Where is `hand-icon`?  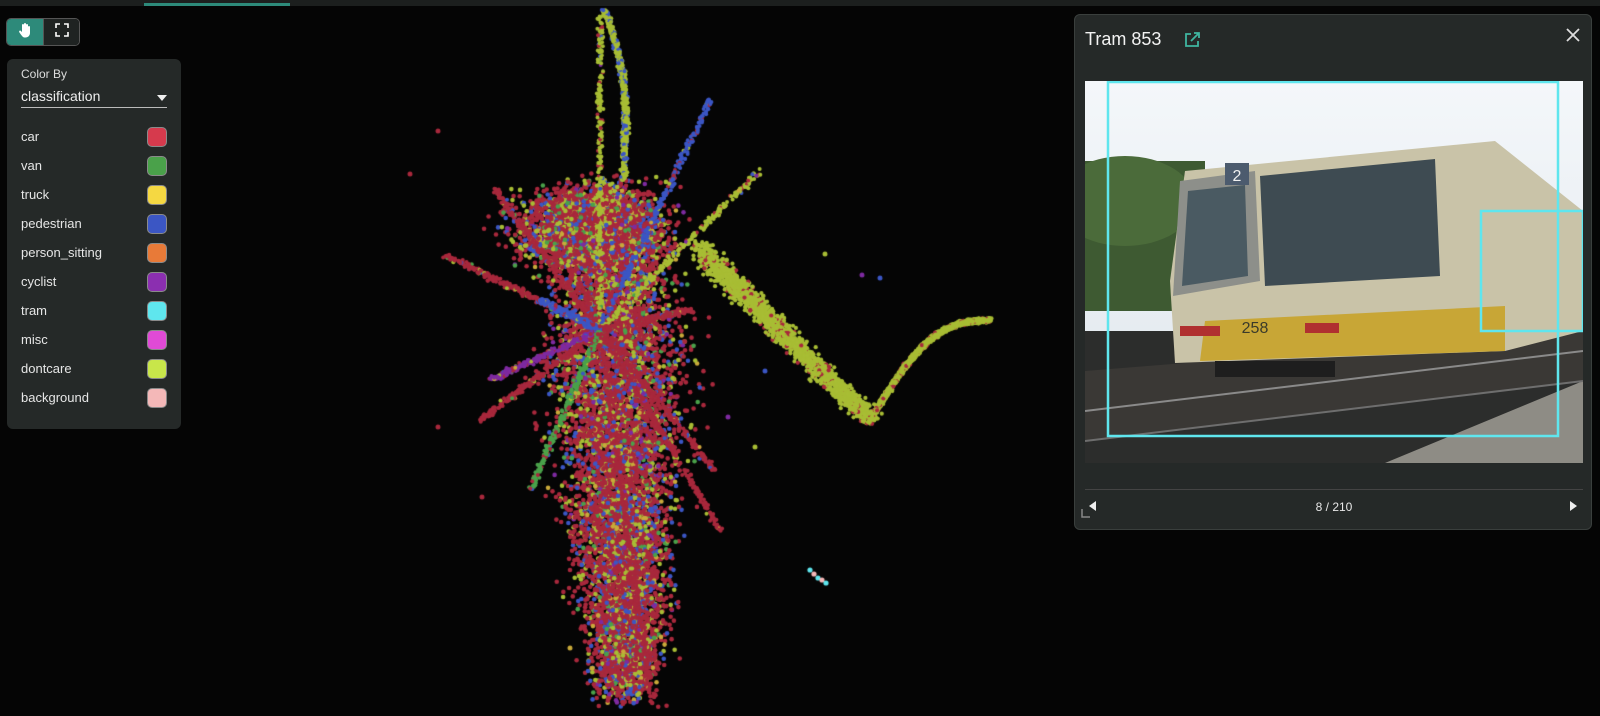 hand-icon is located at coordinates (25, 32).